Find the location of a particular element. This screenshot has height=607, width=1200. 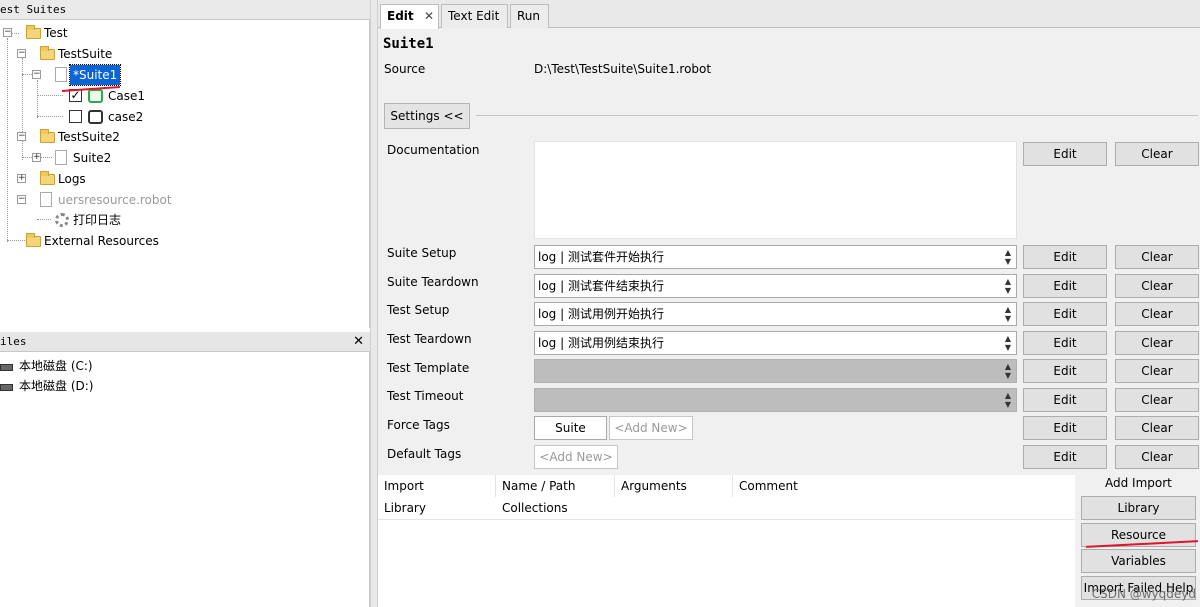

suite-teardown-edit-button: Edit is located at coordinates (1065, 286).